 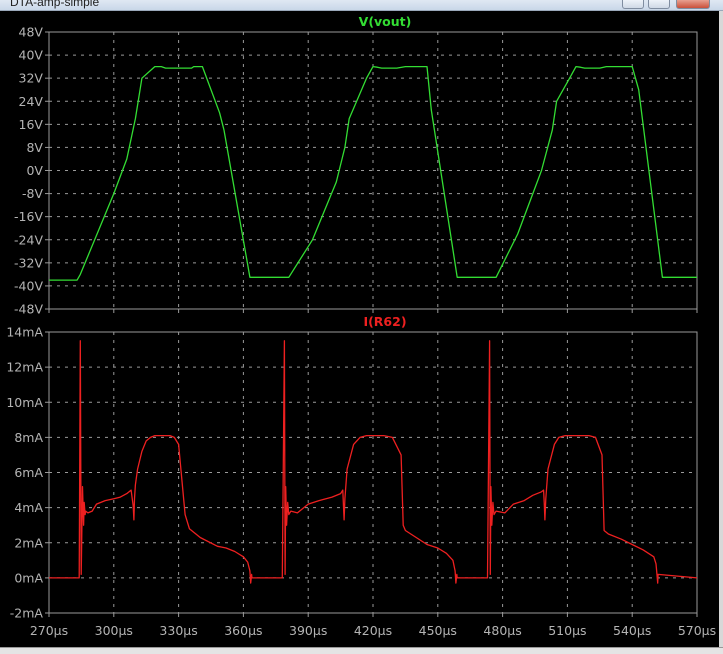 I want to click on y-tick-label: 16V, so click(x=31, y=124).